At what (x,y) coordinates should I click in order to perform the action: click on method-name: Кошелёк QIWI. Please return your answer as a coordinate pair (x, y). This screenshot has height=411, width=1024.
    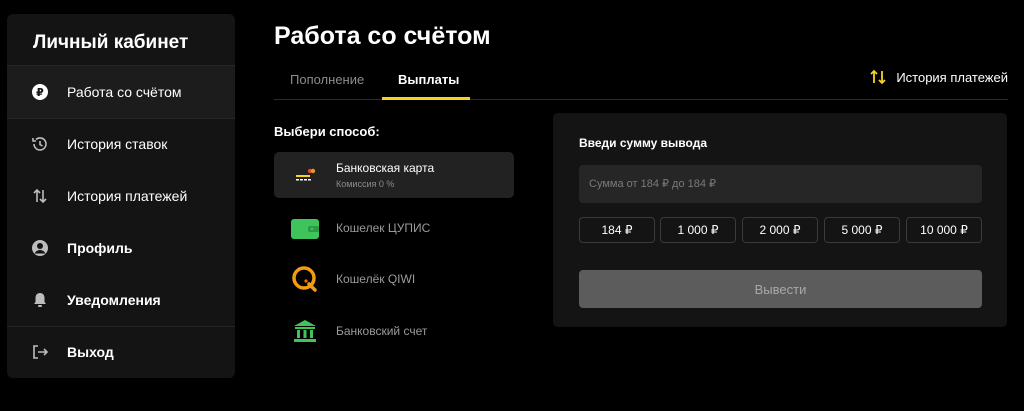
    Looking at the image, I should click on (376, 279).